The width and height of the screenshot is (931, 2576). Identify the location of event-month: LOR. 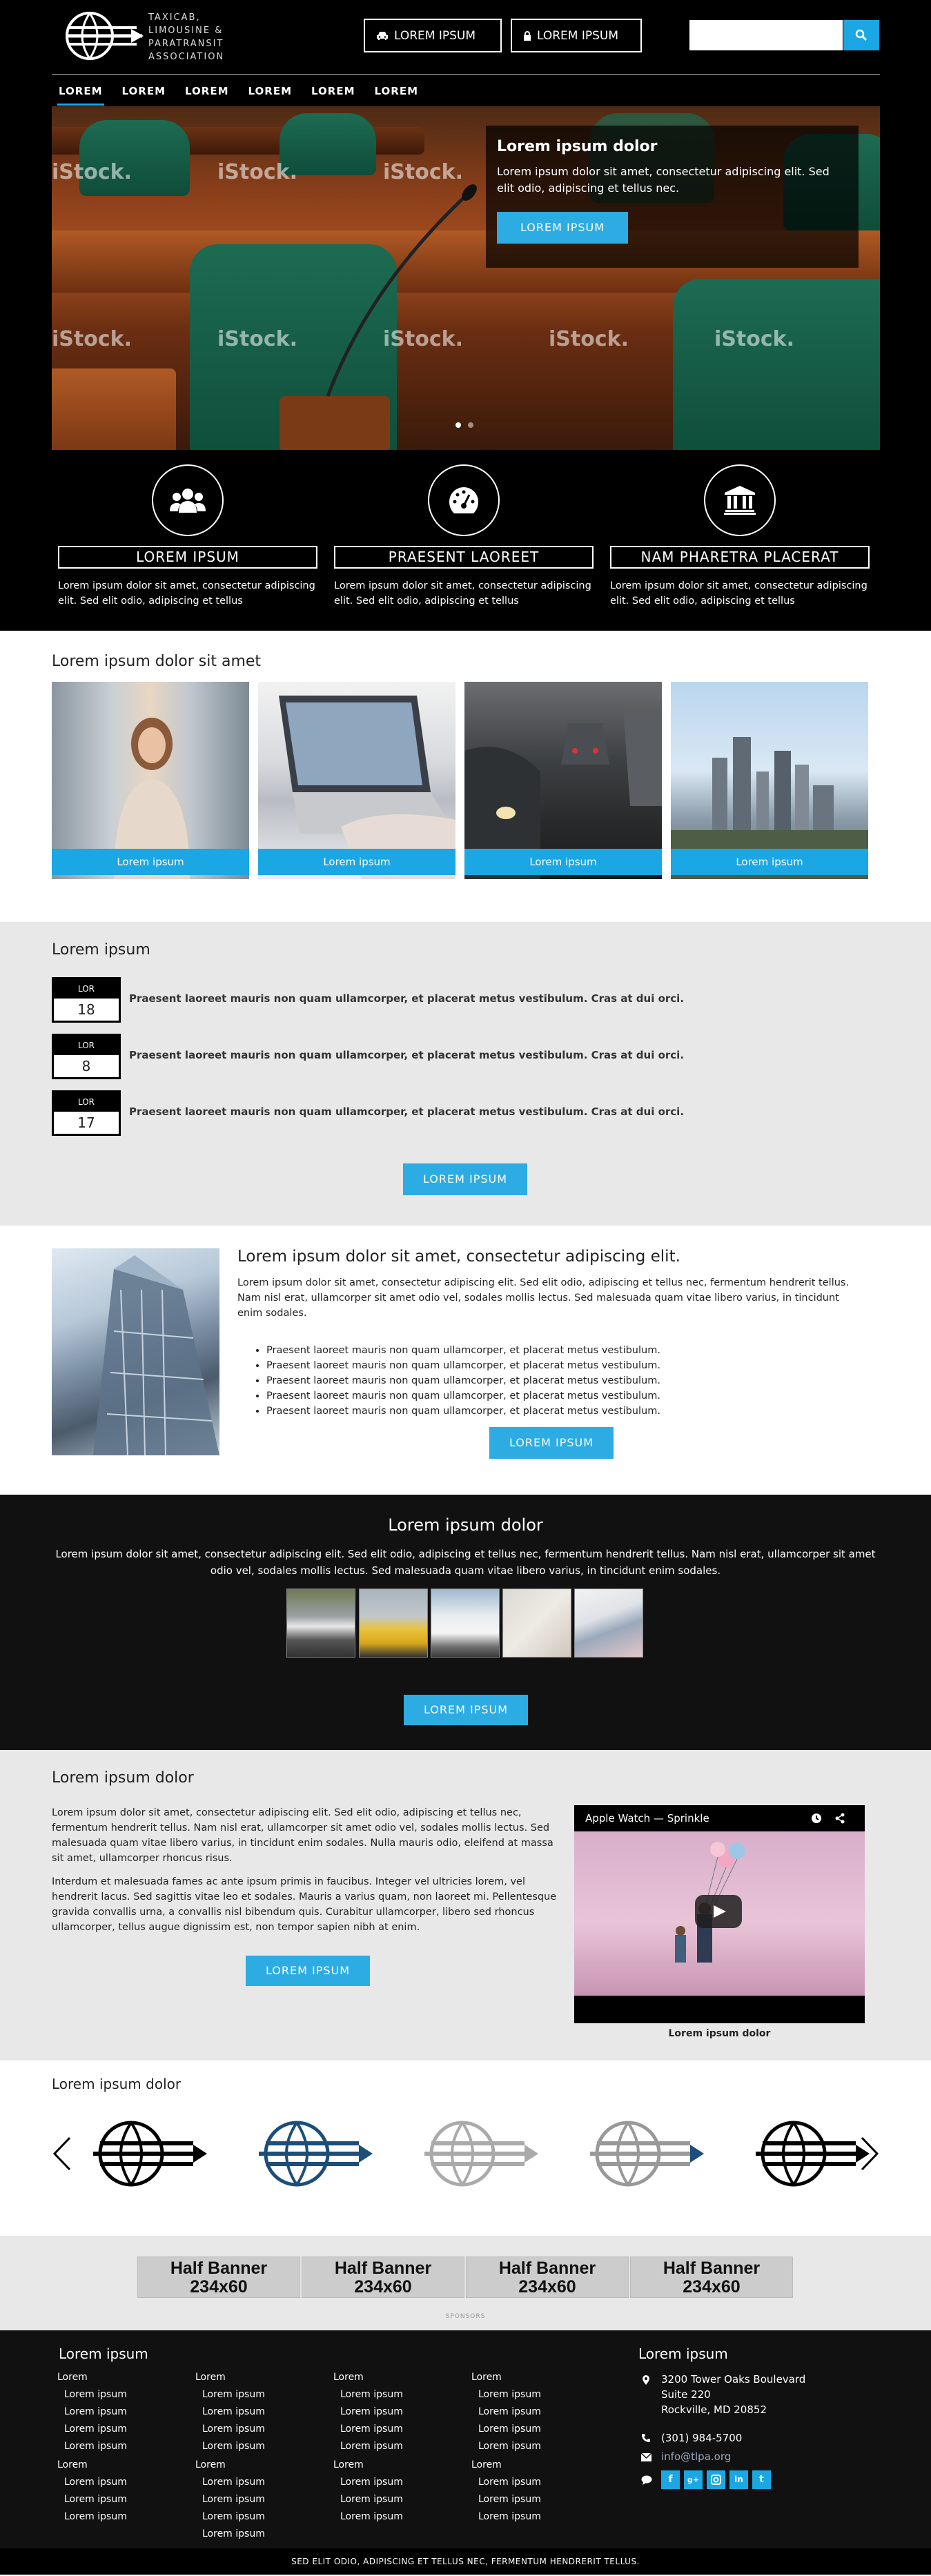
(86, 1045).